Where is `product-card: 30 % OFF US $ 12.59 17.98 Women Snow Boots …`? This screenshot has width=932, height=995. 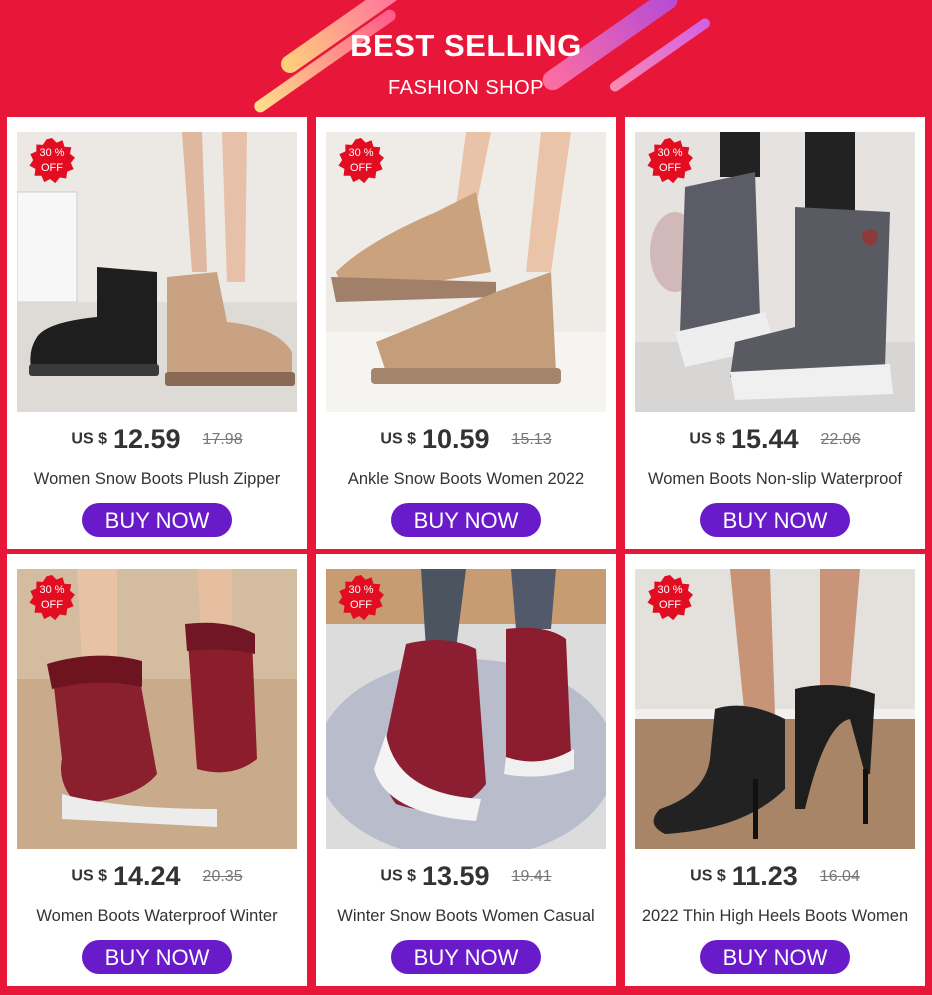
product-card: 30 % OFF US $ 12.59 17.98 Women Snow Boots … is located at coordinates (157, 333).